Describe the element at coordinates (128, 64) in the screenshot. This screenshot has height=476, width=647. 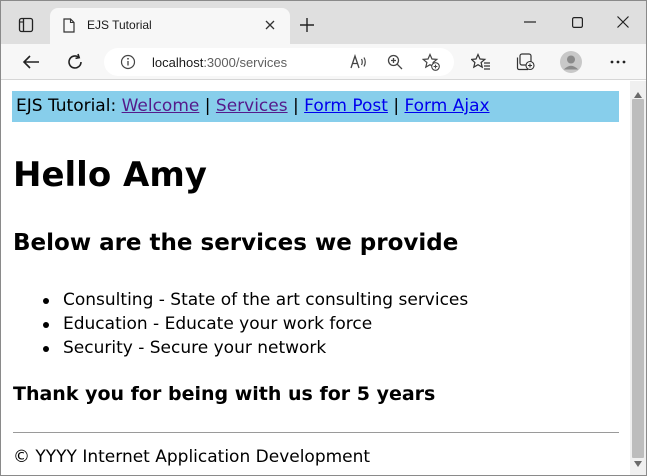
I see `site-info-icon` at that location.